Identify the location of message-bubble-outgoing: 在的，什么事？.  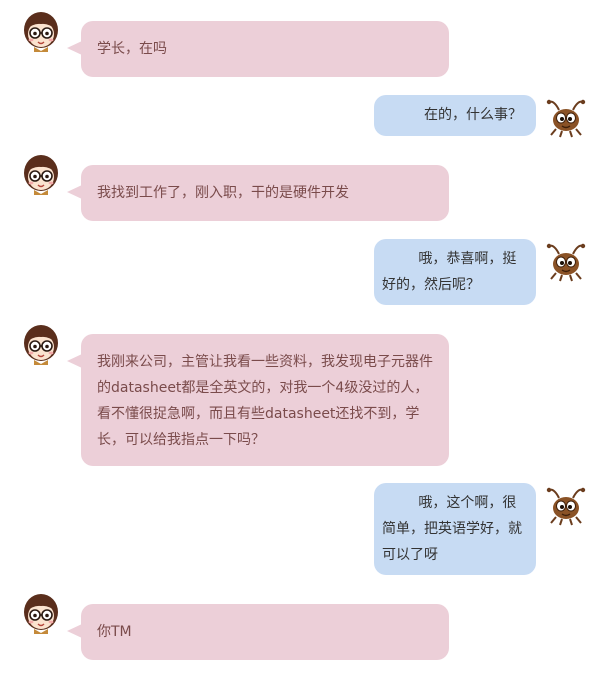
(455, 115).